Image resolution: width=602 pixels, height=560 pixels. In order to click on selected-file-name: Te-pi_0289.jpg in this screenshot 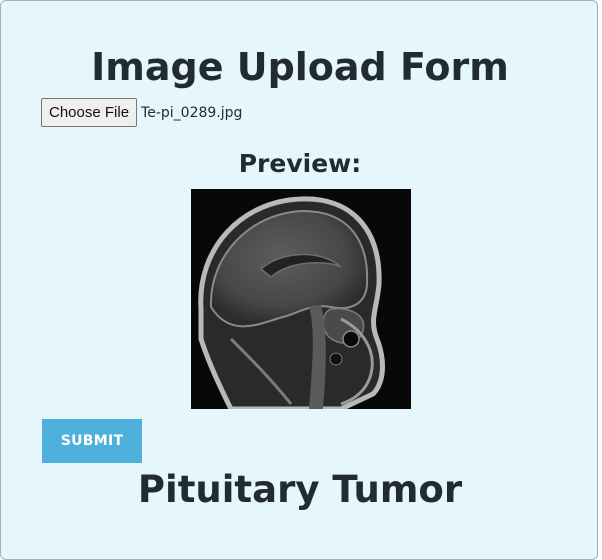, I will do `click(192, 112)`.